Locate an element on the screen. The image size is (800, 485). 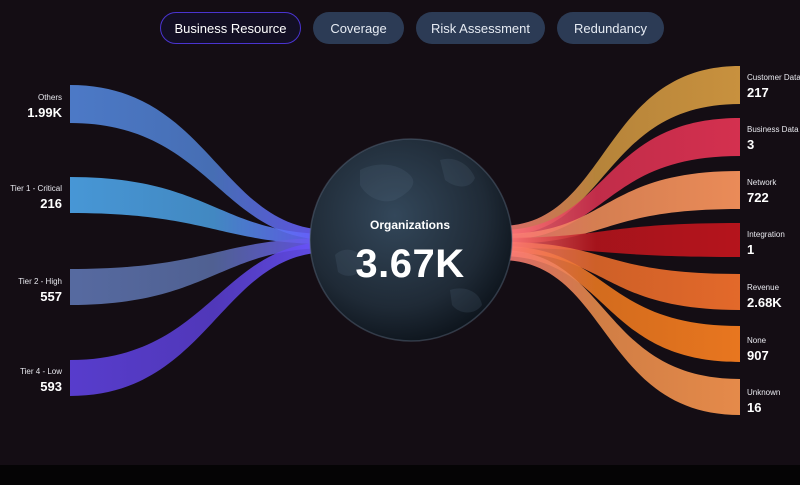
target-label-customer-data: Customer Data 217 is located at coordinates (773, 87).